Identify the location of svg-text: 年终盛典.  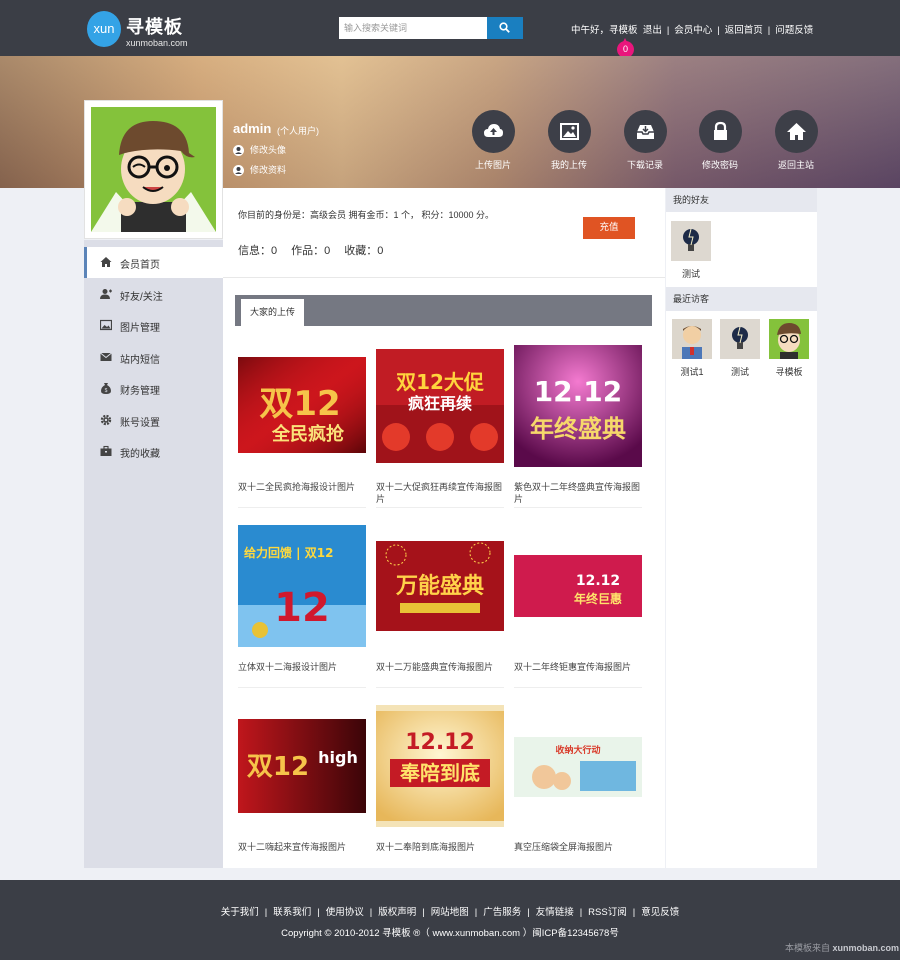
(578, 429).